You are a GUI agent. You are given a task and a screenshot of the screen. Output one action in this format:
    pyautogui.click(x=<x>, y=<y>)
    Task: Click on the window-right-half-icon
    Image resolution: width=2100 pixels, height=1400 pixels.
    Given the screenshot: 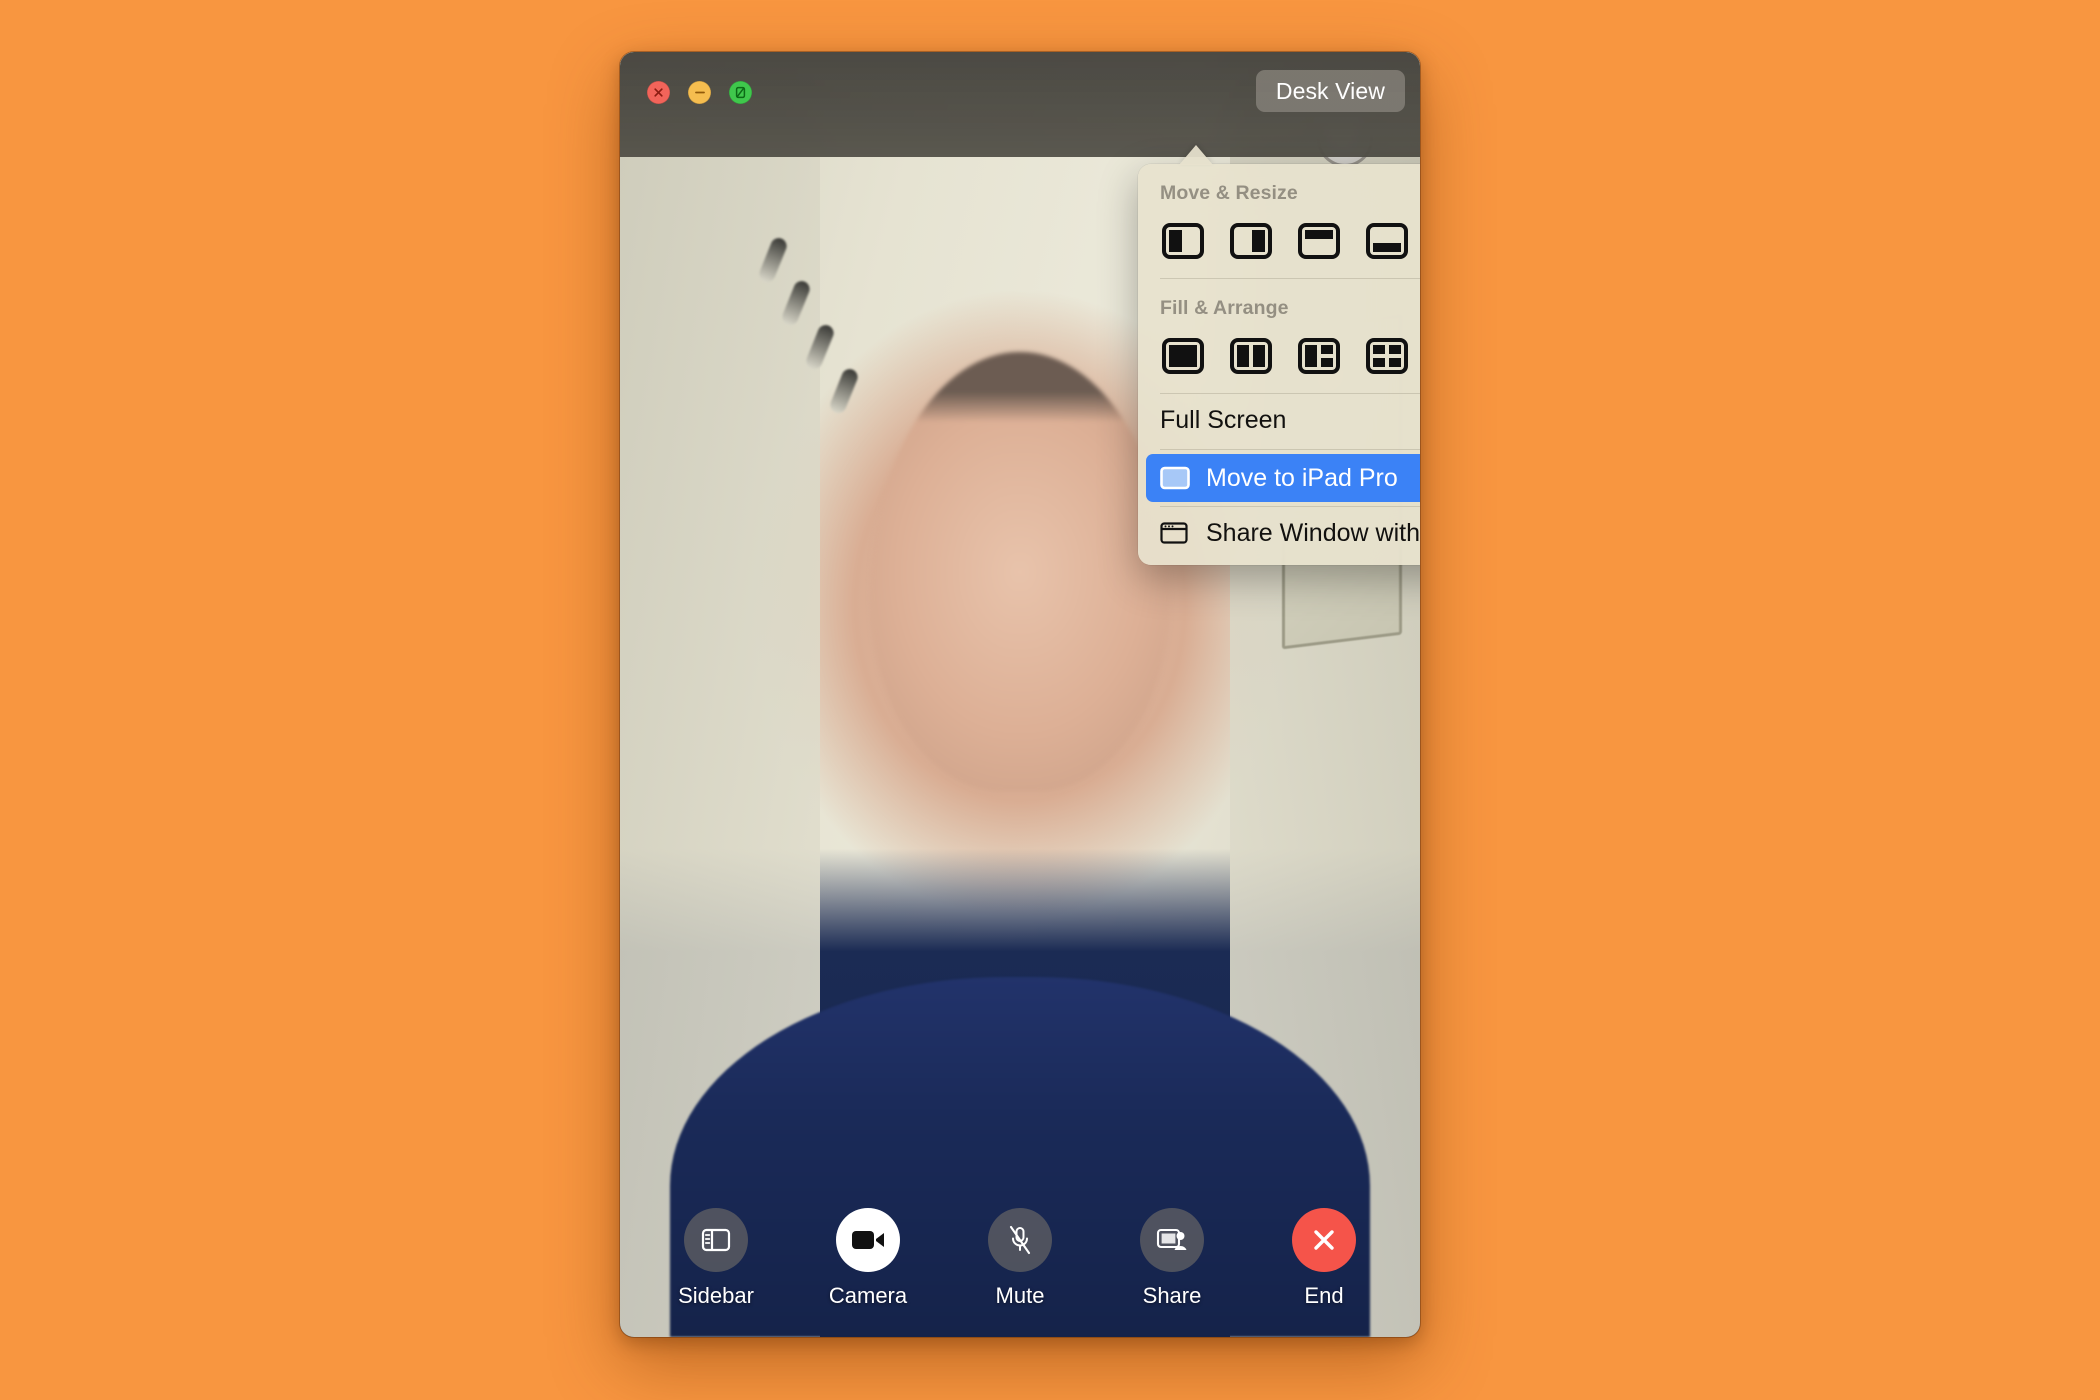 What is the action you would take?
    pyautogui.click(x=1251, y=241)
    